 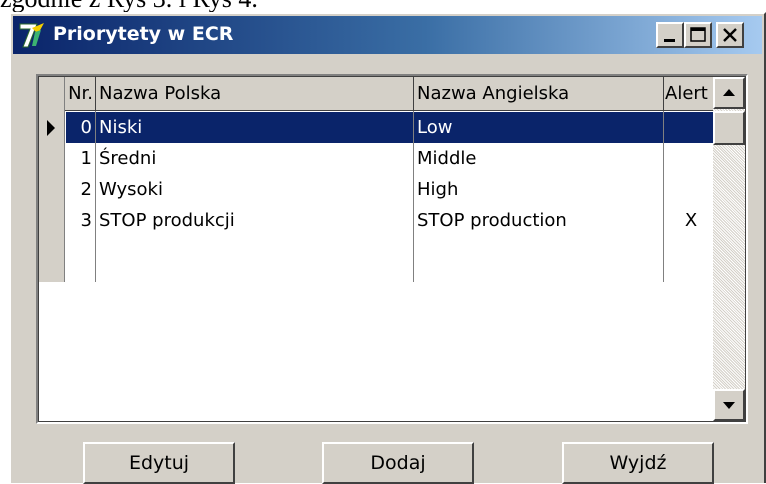 I want to click on cell-polish-name: Średni, so click(x=128, y=158).